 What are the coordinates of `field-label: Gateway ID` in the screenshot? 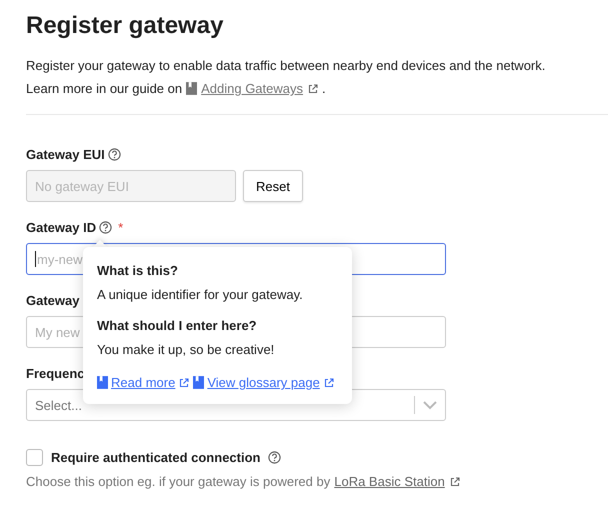 It's located at (61, 227).